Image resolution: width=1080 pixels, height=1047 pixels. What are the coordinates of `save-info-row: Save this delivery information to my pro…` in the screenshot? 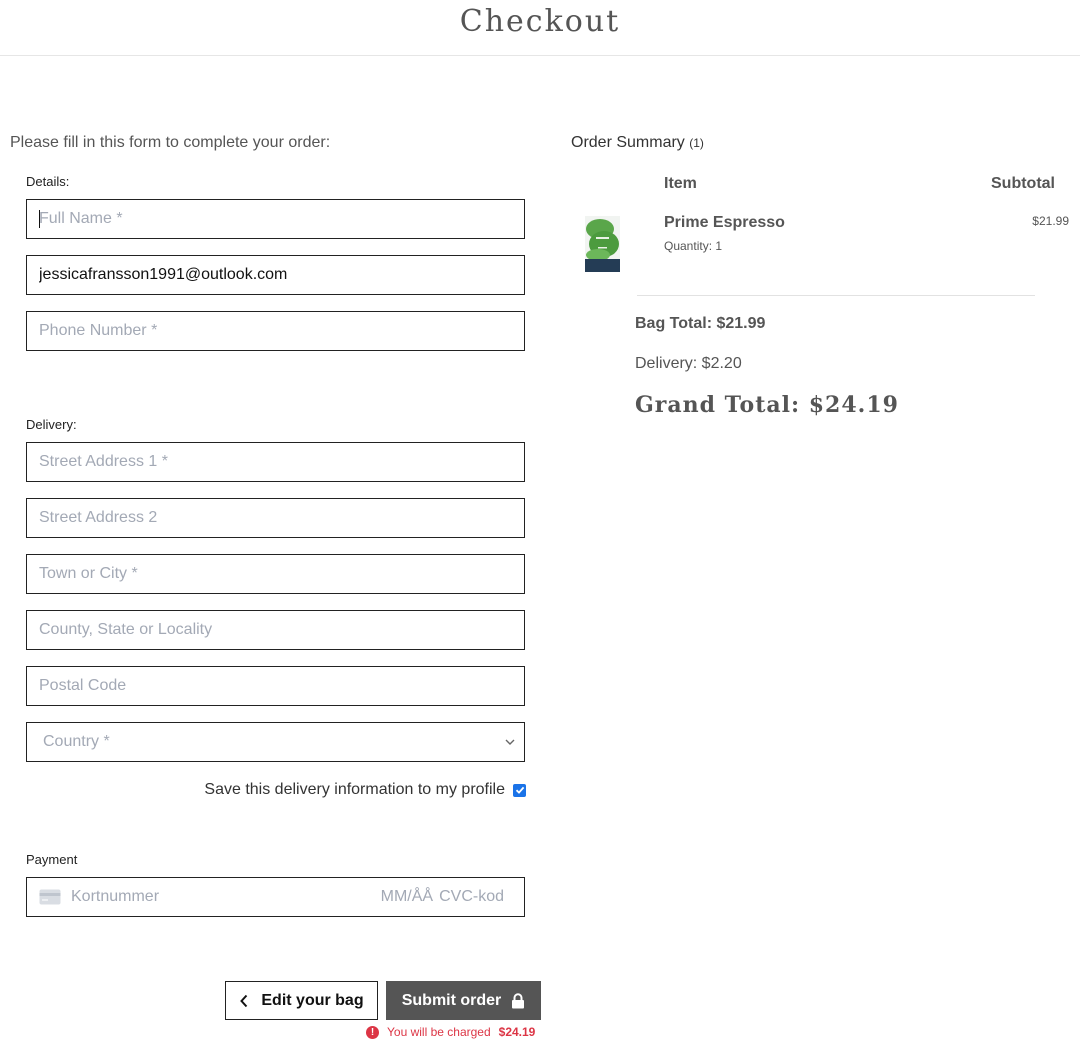 It's located at (363, 790).